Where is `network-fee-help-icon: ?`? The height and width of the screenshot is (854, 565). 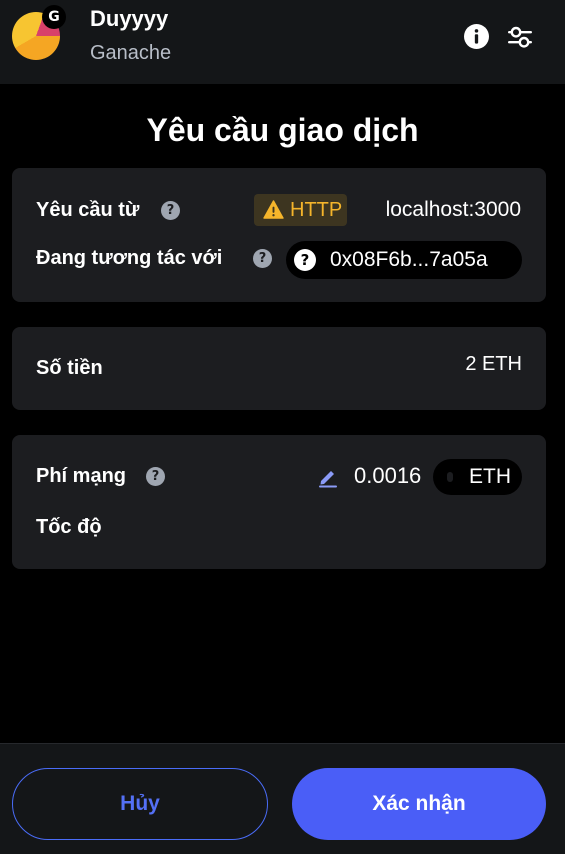
network-fee-help-icon: ? is located at coordinates (155, 476).